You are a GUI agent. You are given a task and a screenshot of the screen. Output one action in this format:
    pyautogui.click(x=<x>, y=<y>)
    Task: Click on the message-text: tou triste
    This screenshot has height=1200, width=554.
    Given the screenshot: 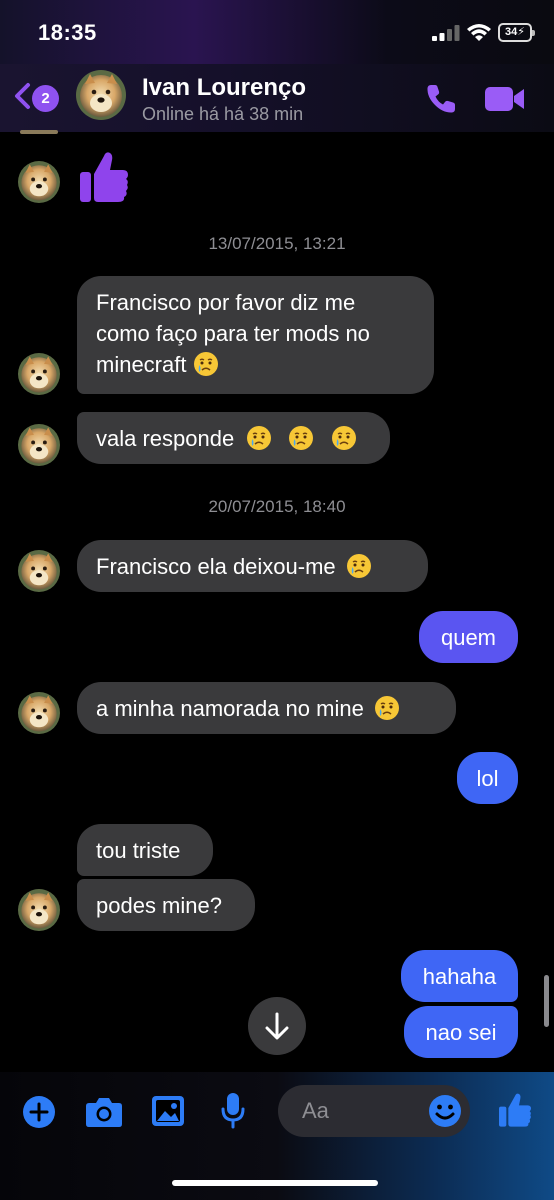 What is the action you would take?
    pyautogui.click(x=138, y=850)
    